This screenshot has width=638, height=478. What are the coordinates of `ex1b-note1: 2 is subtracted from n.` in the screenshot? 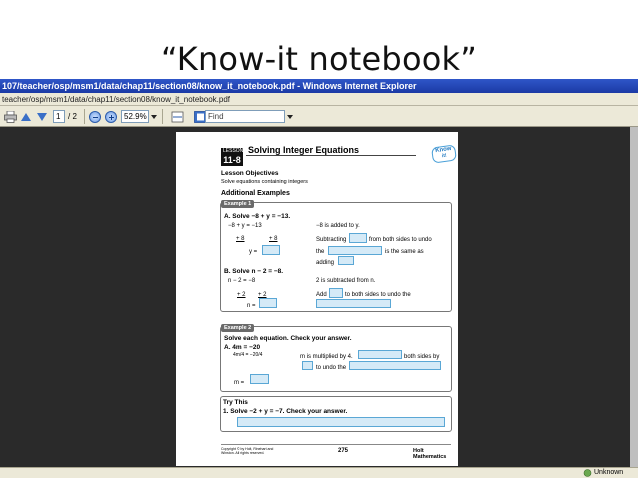 It's located at (346, 281).